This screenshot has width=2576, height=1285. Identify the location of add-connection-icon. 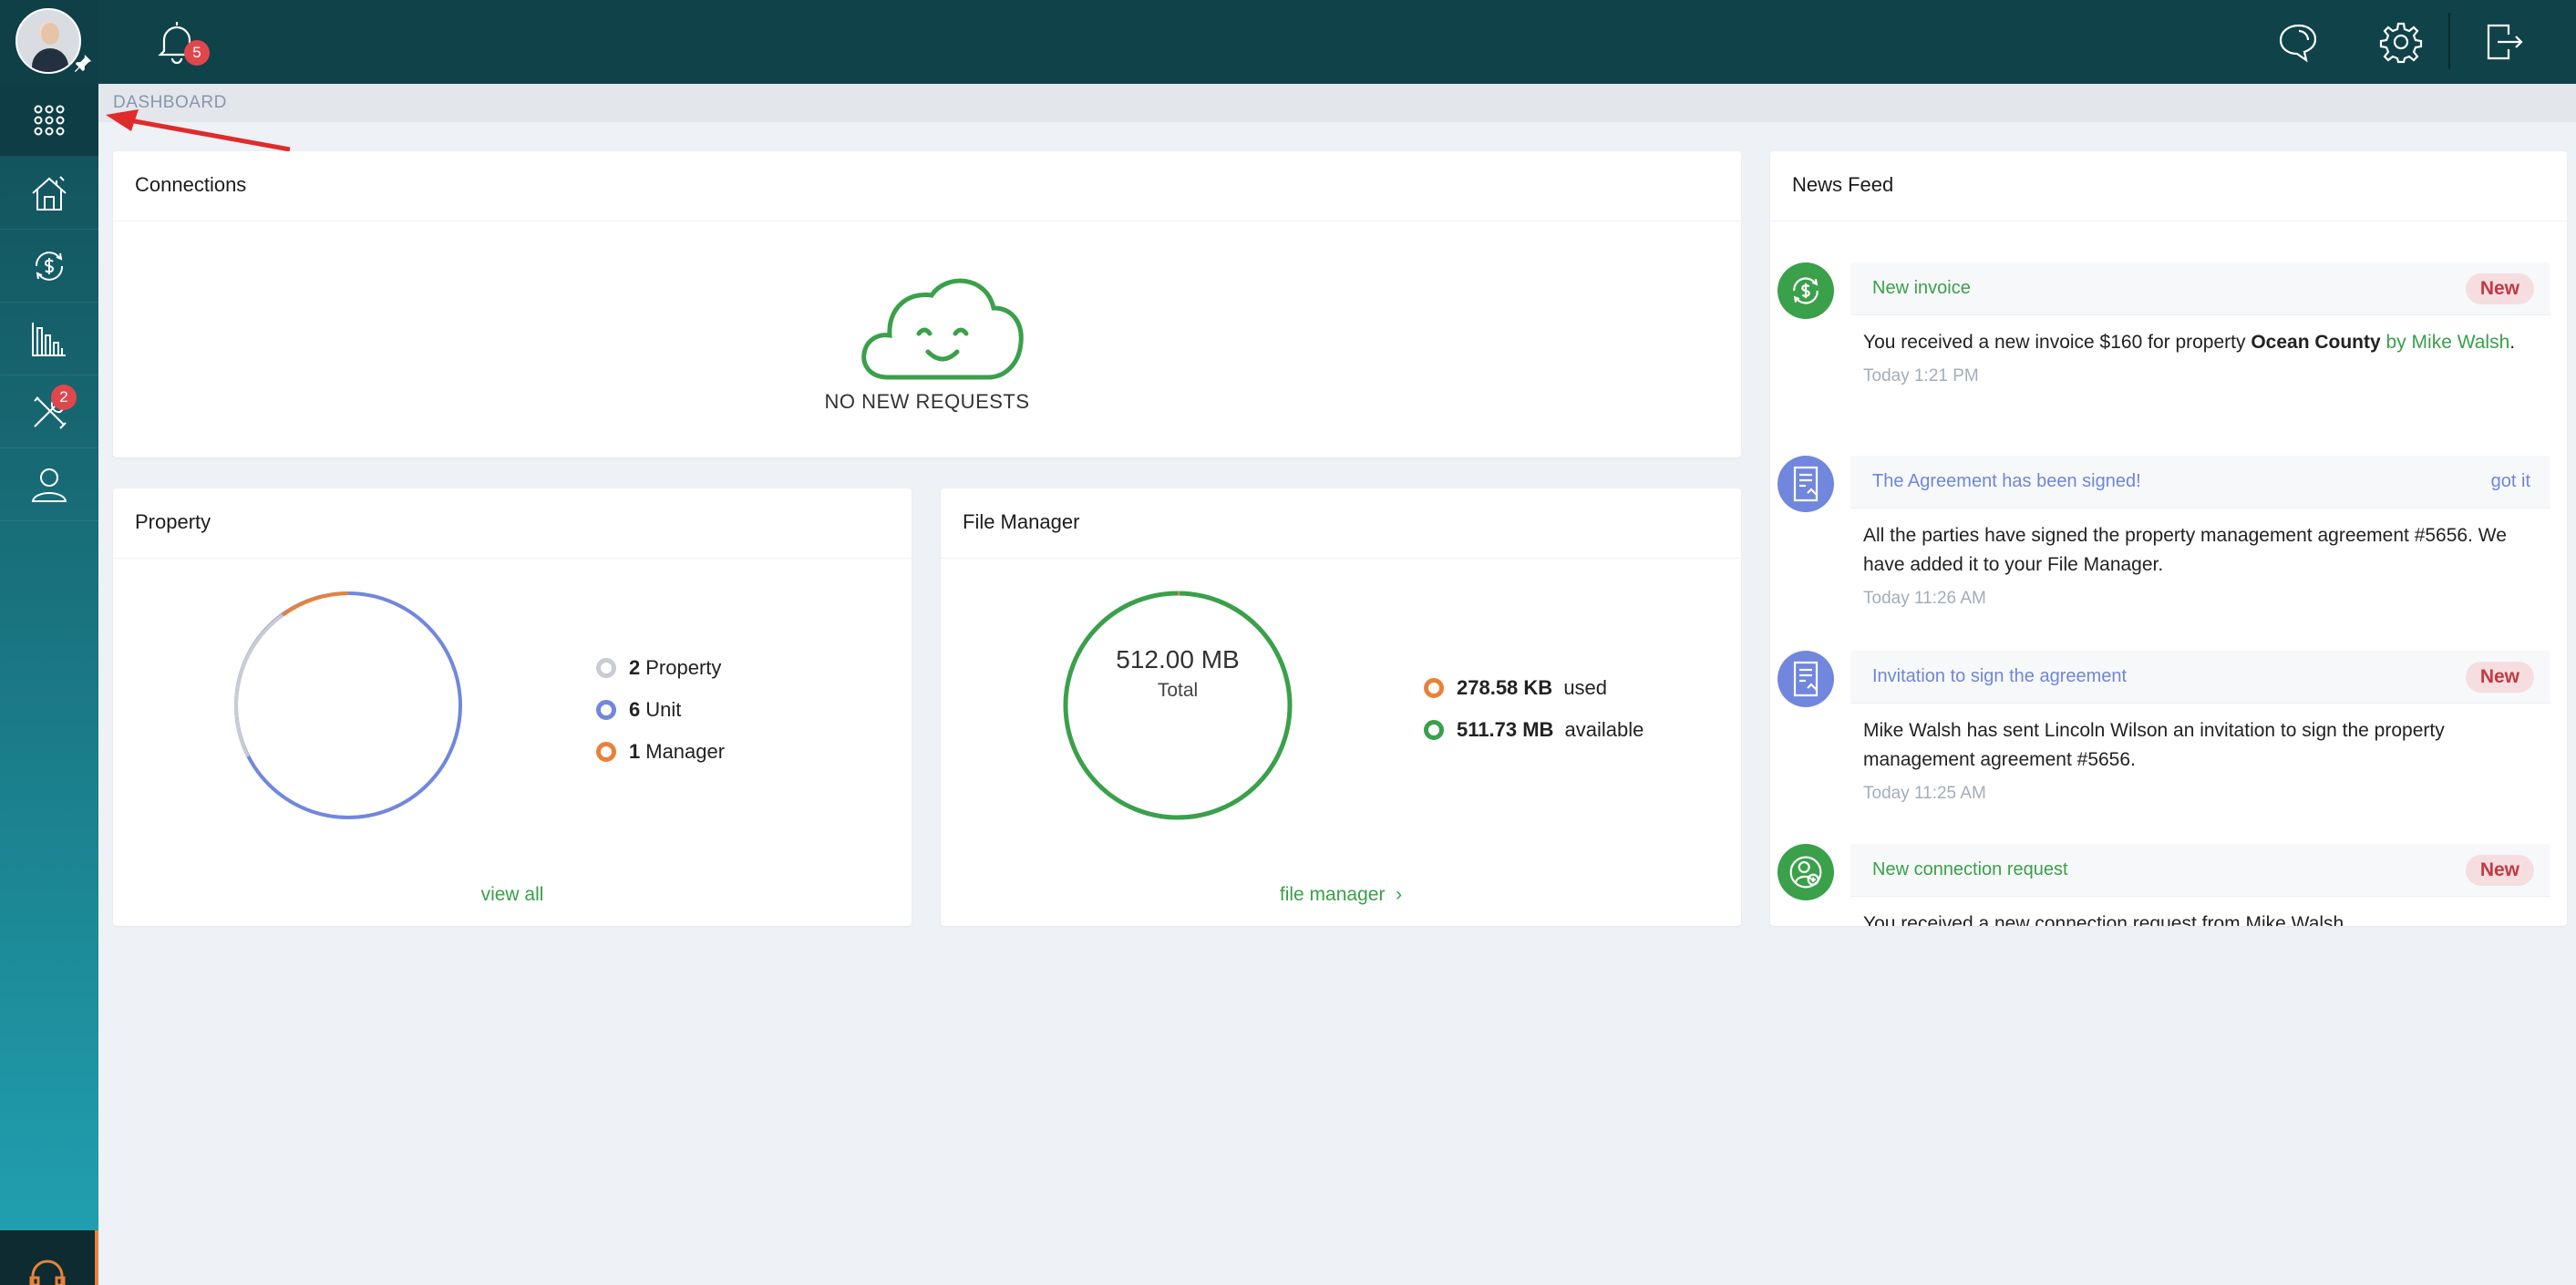
(1805, 872).